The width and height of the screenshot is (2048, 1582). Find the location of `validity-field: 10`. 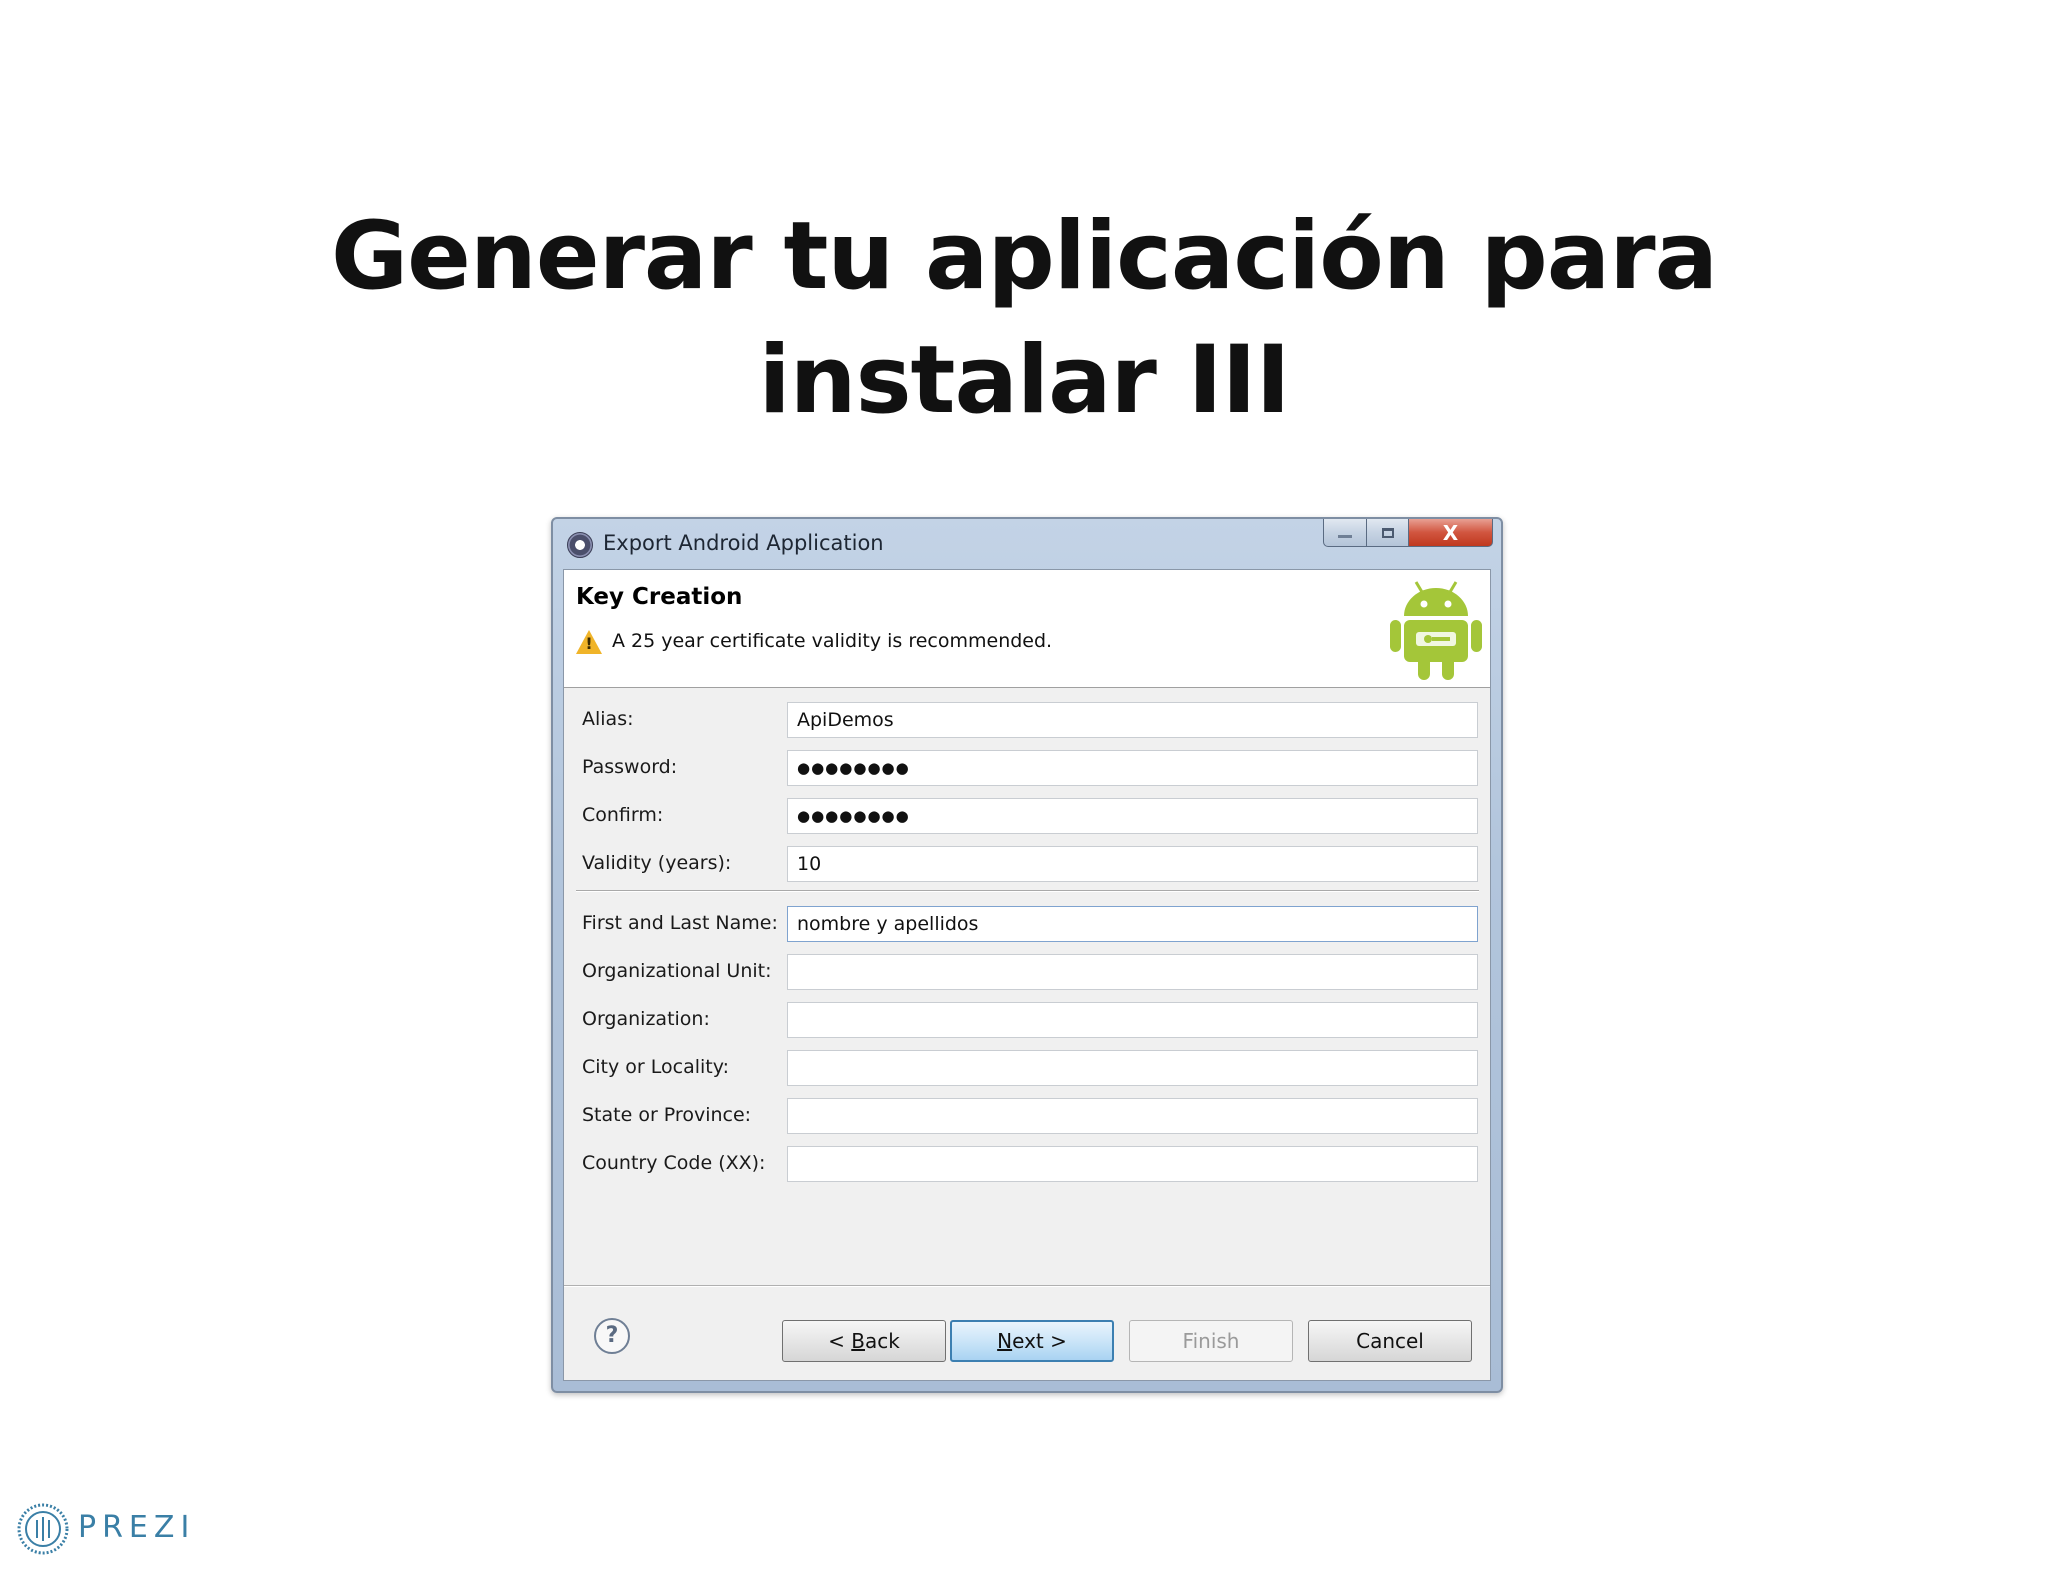

validity-field: 10 is located at coordinates (1132, 864).